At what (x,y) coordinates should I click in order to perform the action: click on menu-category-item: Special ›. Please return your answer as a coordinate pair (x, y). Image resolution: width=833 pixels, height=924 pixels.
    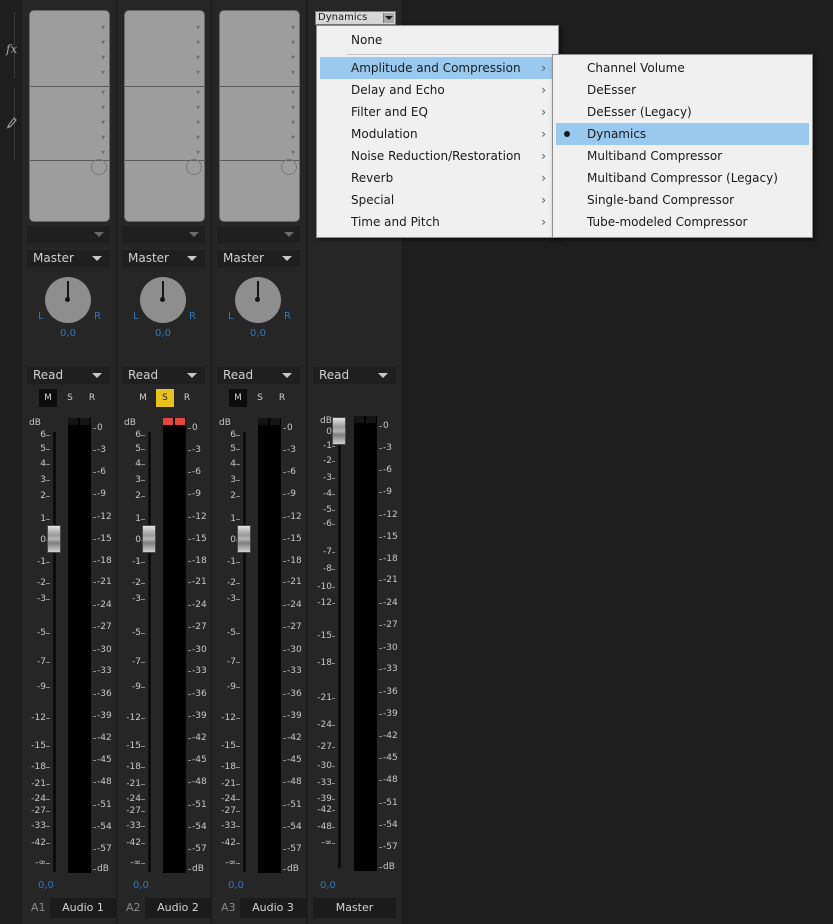
    Looking at the image, I should click on (436, 200).